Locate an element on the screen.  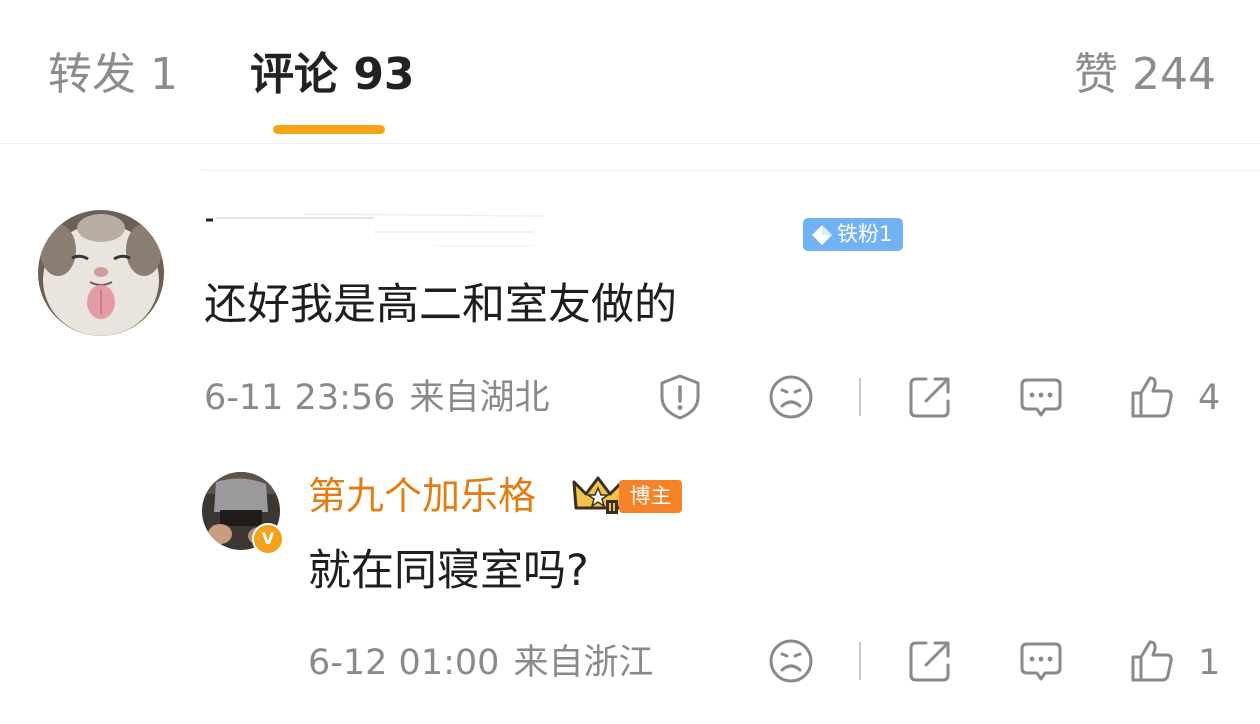
reply-button is located at coordinates (1041, 397).